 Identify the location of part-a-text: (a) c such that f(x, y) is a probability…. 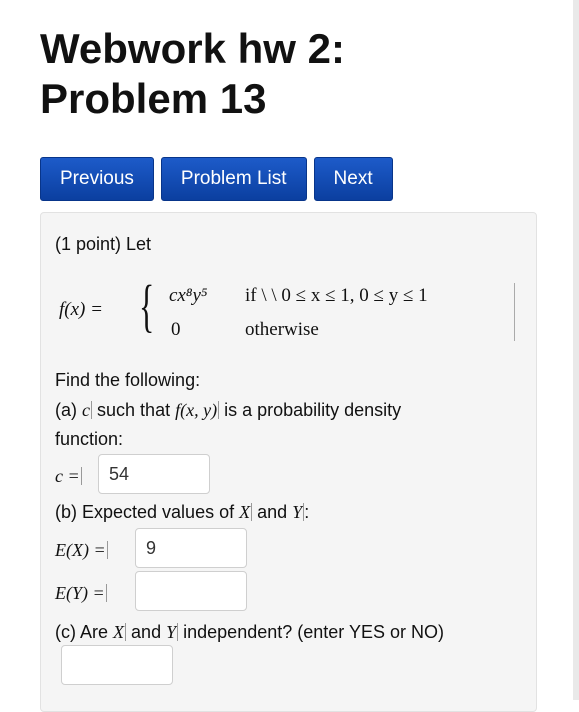
(228, 410).